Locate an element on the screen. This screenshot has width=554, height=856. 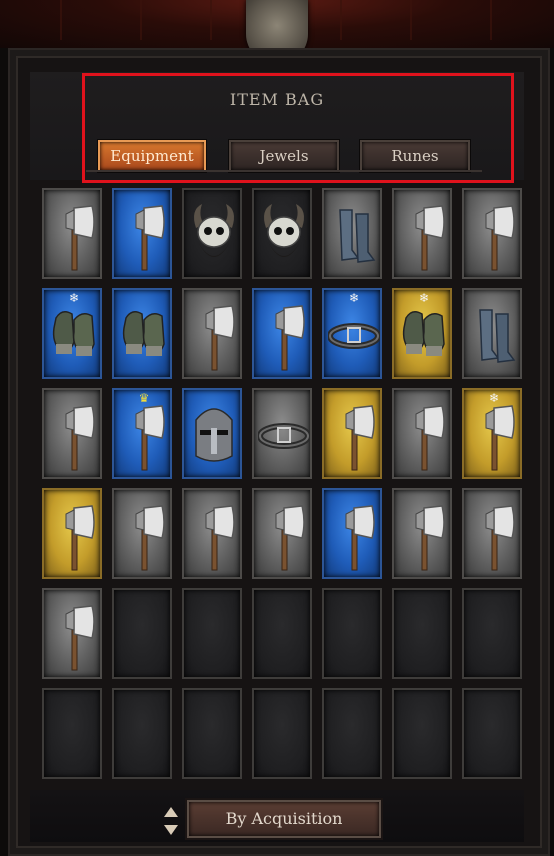
knight-helm-icon is located at coordinates (214, 435).